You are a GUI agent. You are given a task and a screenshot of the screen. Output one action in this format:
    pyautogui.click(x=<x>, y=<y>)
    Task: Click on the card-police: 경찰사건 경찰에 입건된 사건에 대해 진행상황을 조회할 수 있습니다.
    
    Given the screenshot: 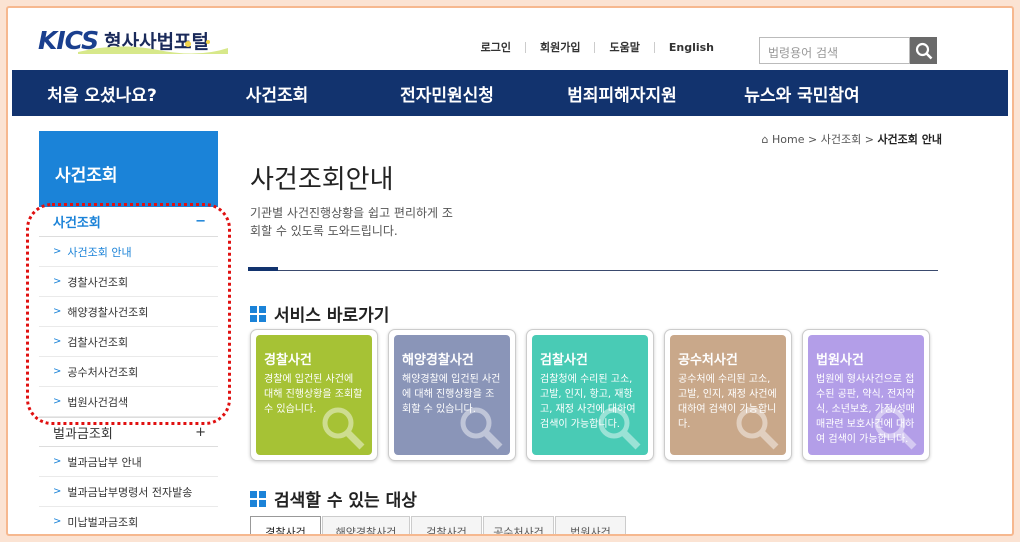 What is the action you would take?
    pyautogui.click(x=314, y=395)
    